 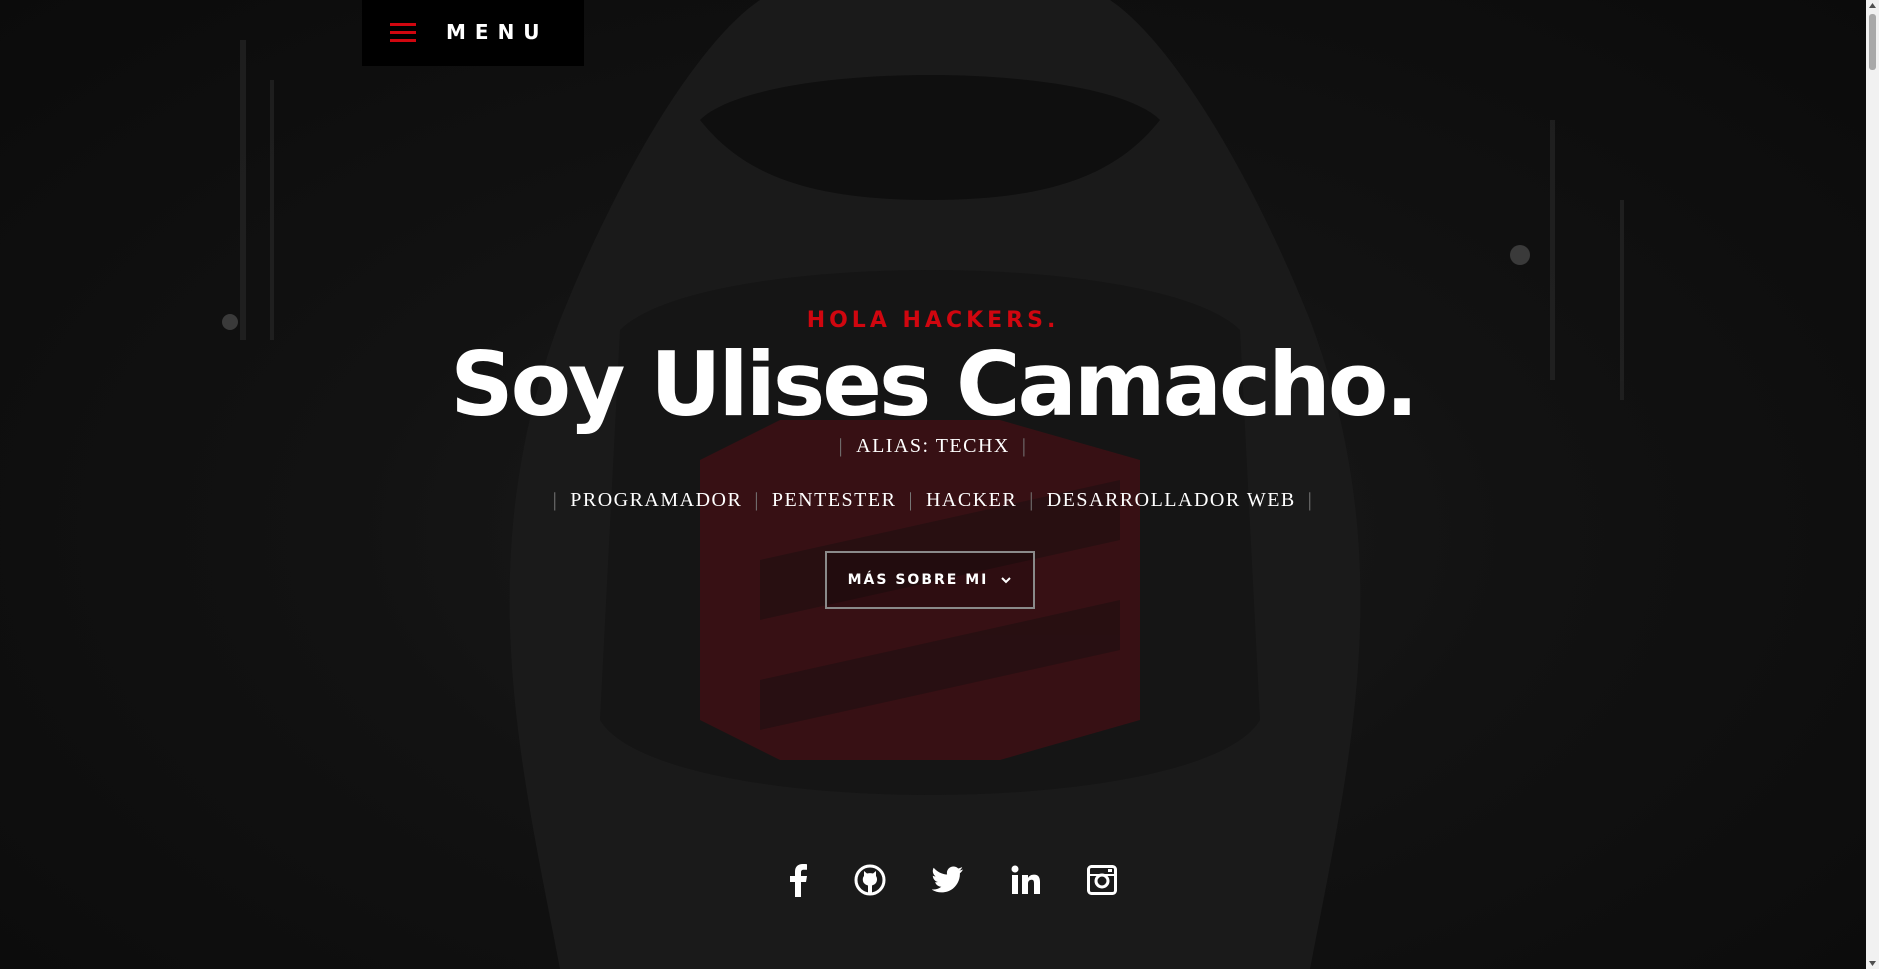 I want to click on twitter-icon, so click(x=947, y=879).